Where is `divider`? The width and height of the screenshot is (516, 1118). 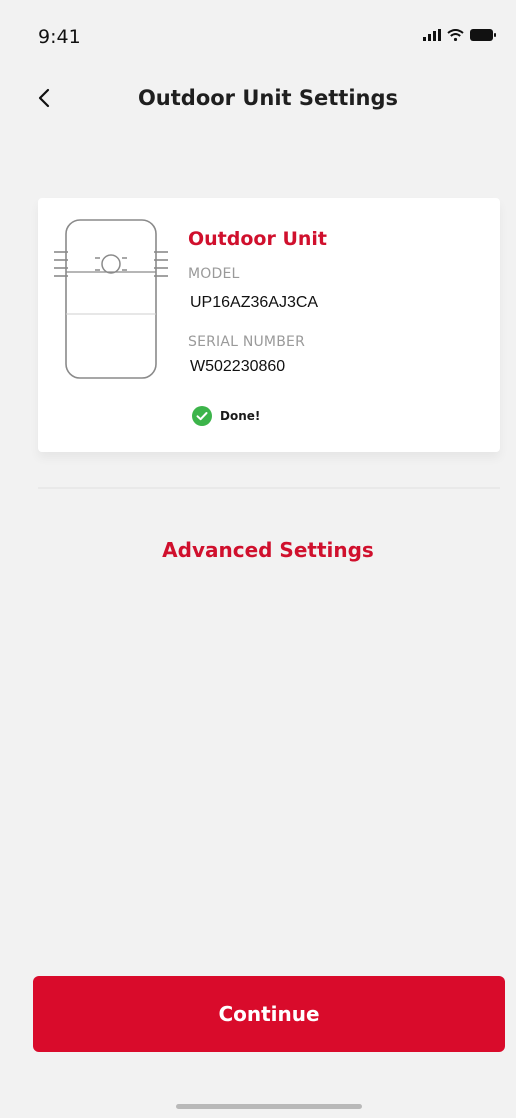 divider is located at coordinates (269, 488).